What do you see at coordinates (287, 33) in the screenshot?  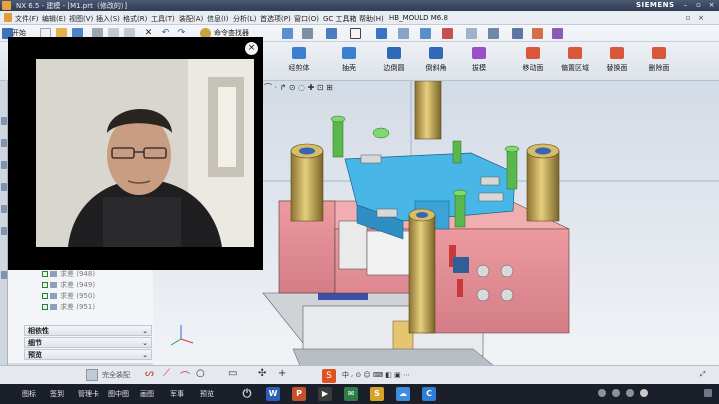 I see `view-fit-icon` at bounding box center [287, 33].